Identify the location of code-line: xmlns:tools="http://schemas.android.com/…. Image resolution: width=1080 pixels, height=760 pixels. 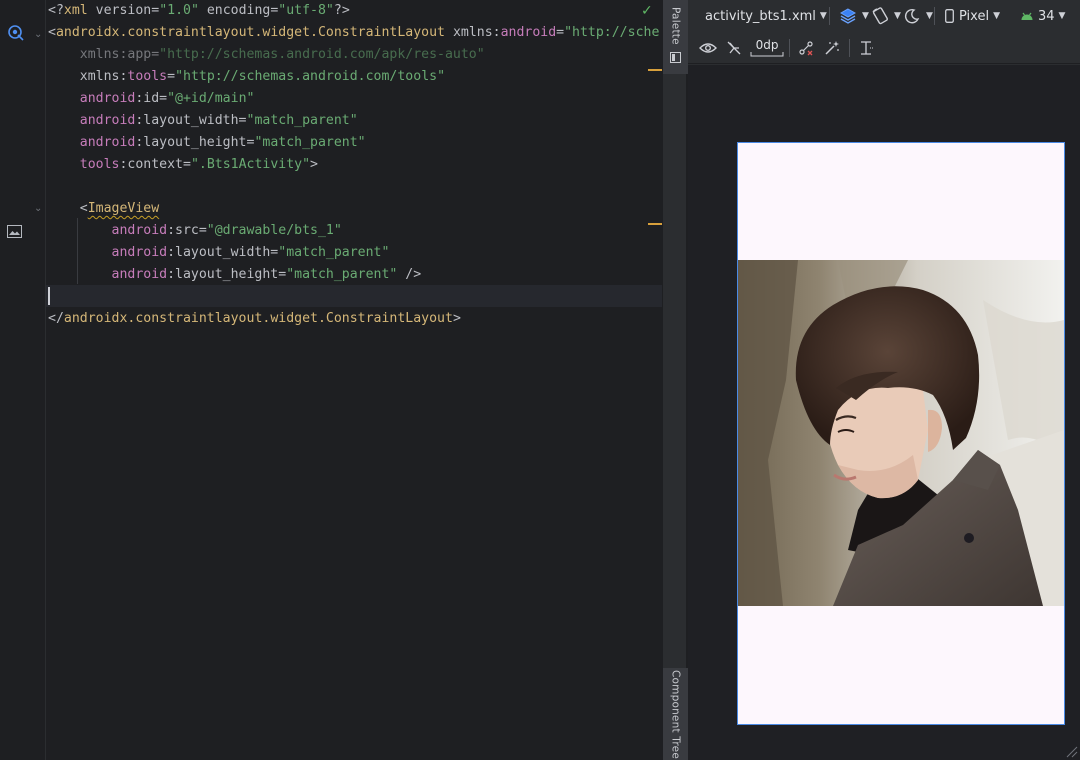
(246, 77).